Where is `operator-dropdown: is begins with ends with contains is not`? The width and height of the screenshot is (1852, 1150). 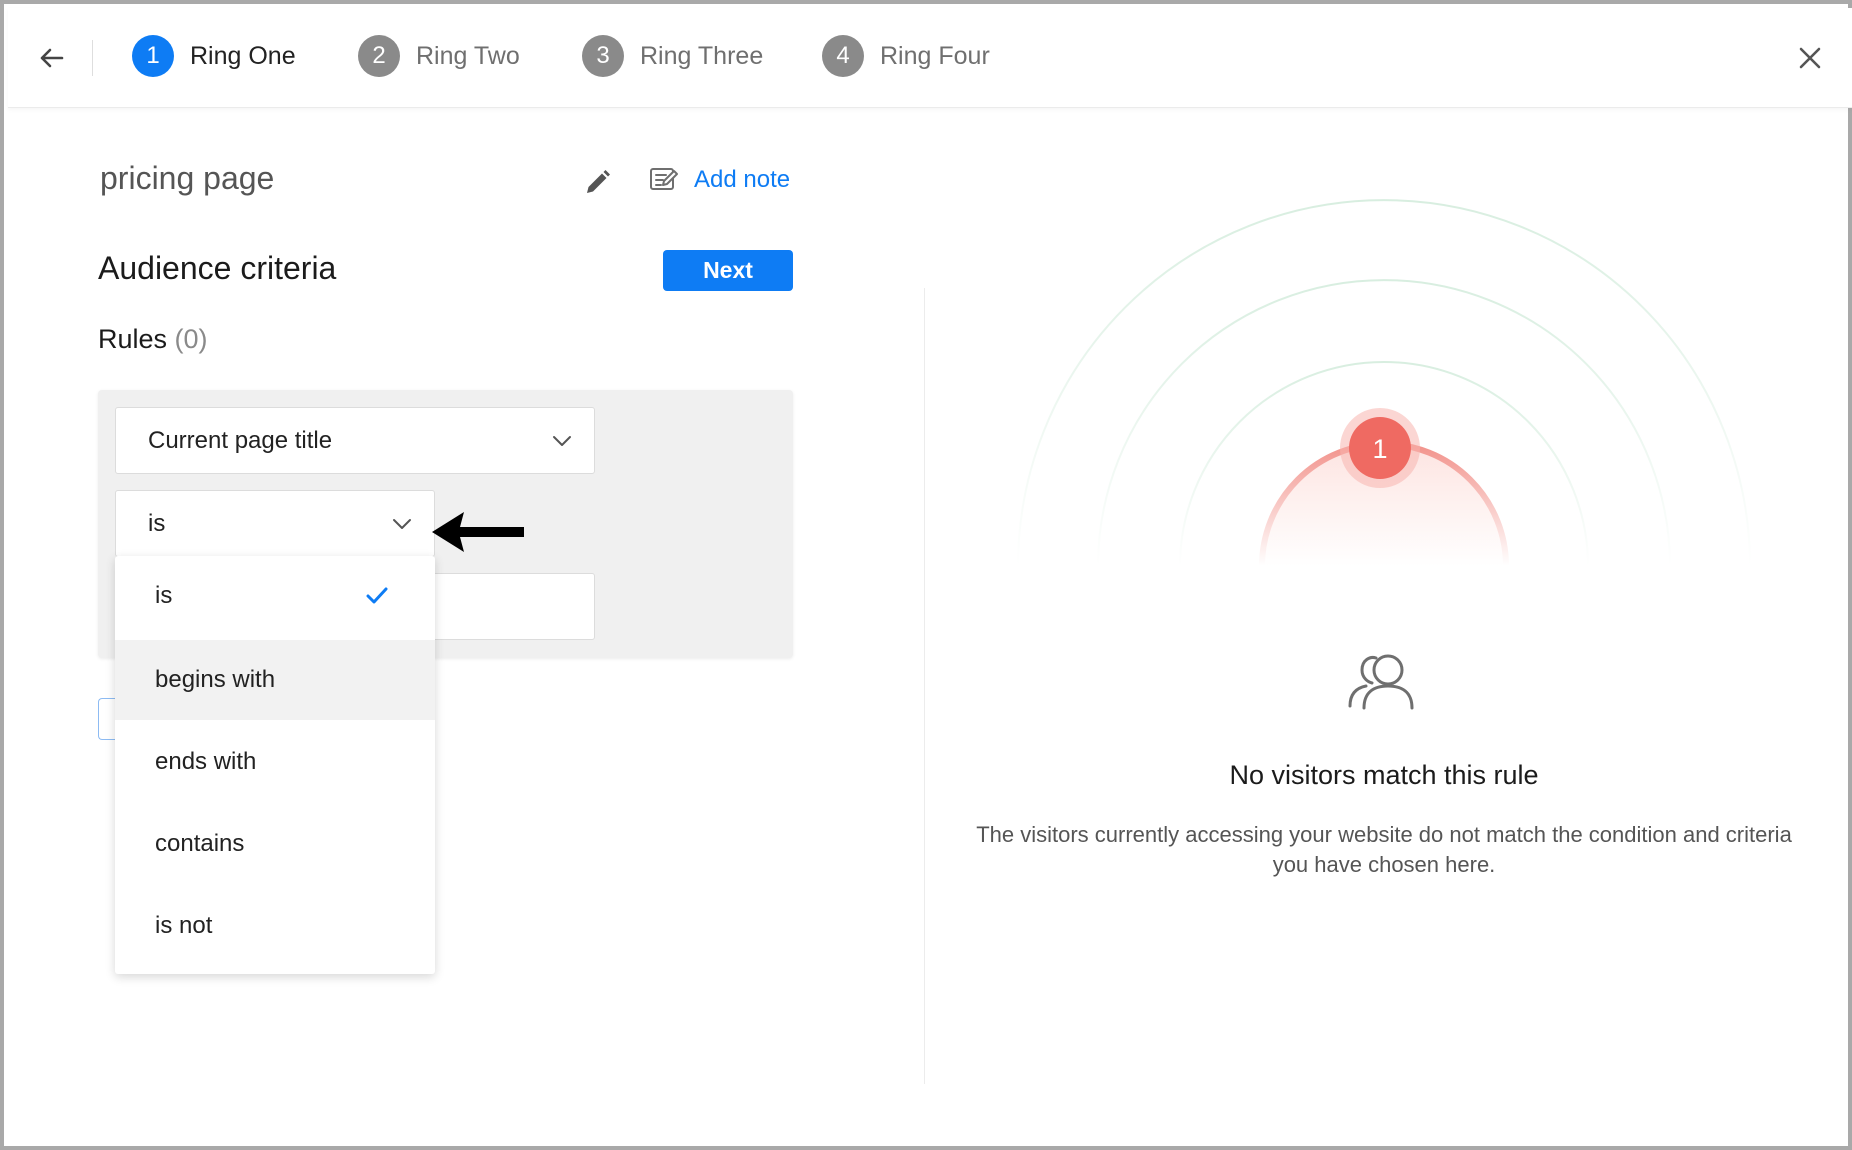
operator-dropdown: is begins with ends with contains is not is located at coordinates (275, 765).